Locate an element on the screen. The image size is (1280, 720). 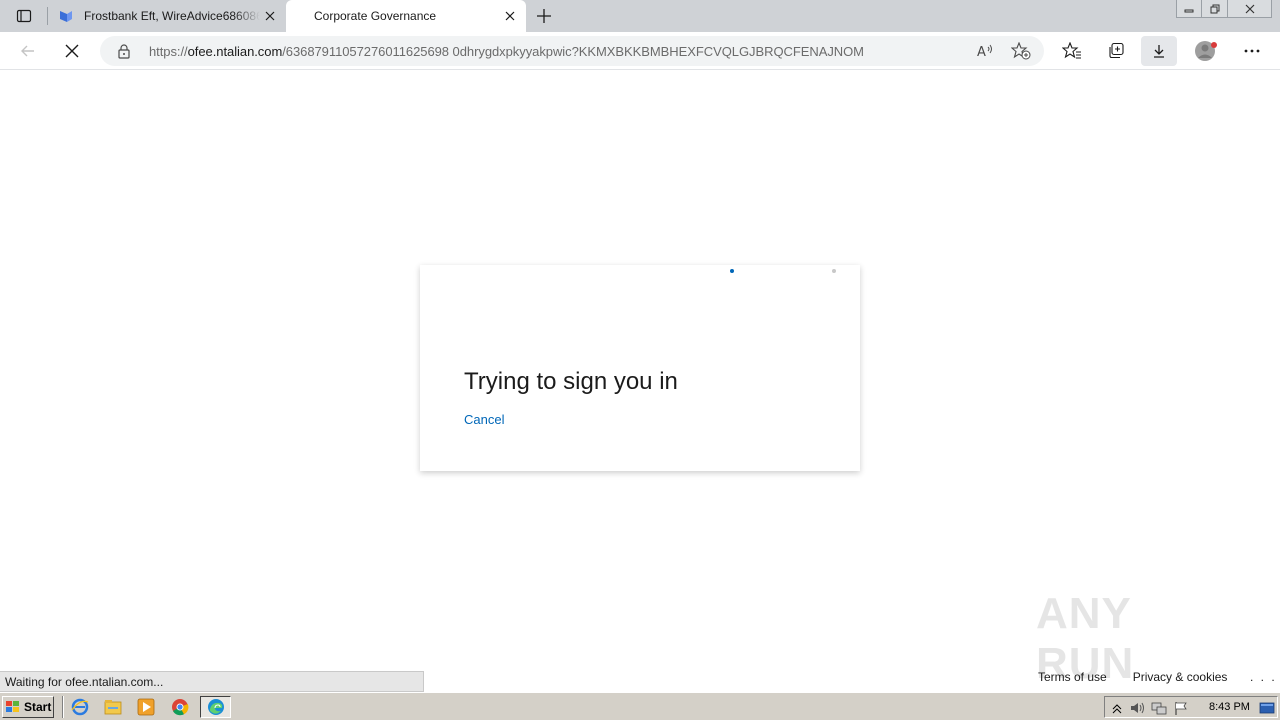
file-explorer-icon is located at coordinates (113, 707).